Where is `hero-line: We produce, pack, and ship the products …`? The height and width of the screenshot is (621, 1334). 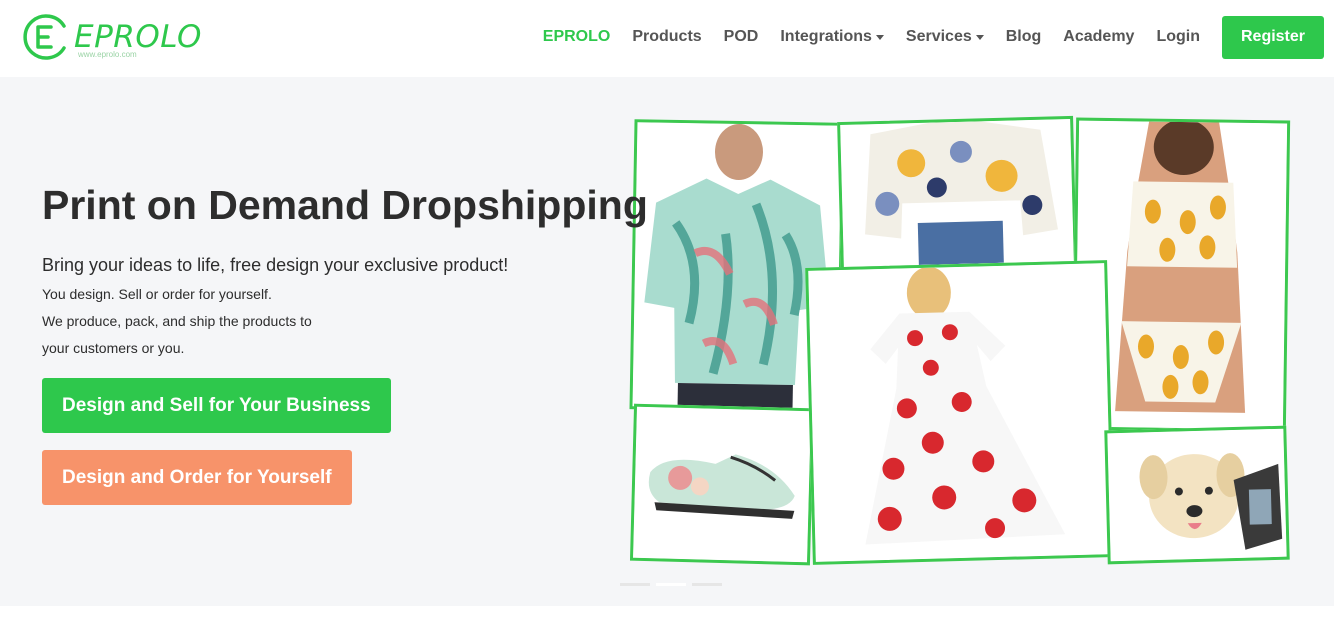 hero-line: We produce, pack, and ship the products … is located at coordinates (177, 321).